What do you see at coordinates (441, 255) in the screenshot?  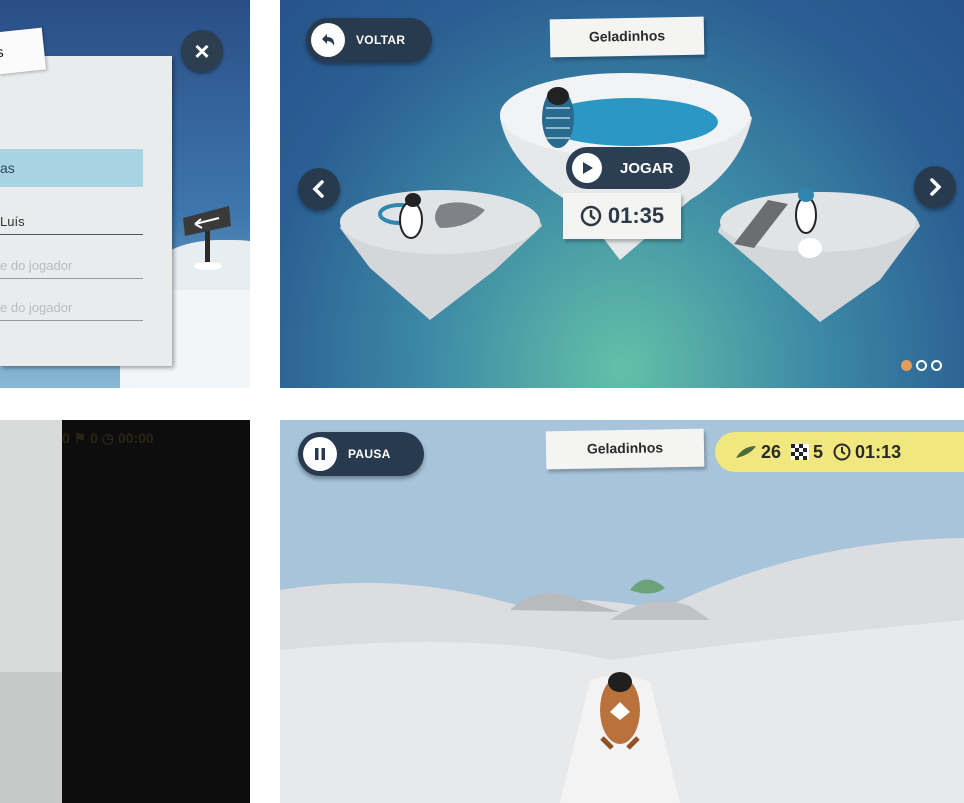 I see `island-left` at bounding box center [441, 255].